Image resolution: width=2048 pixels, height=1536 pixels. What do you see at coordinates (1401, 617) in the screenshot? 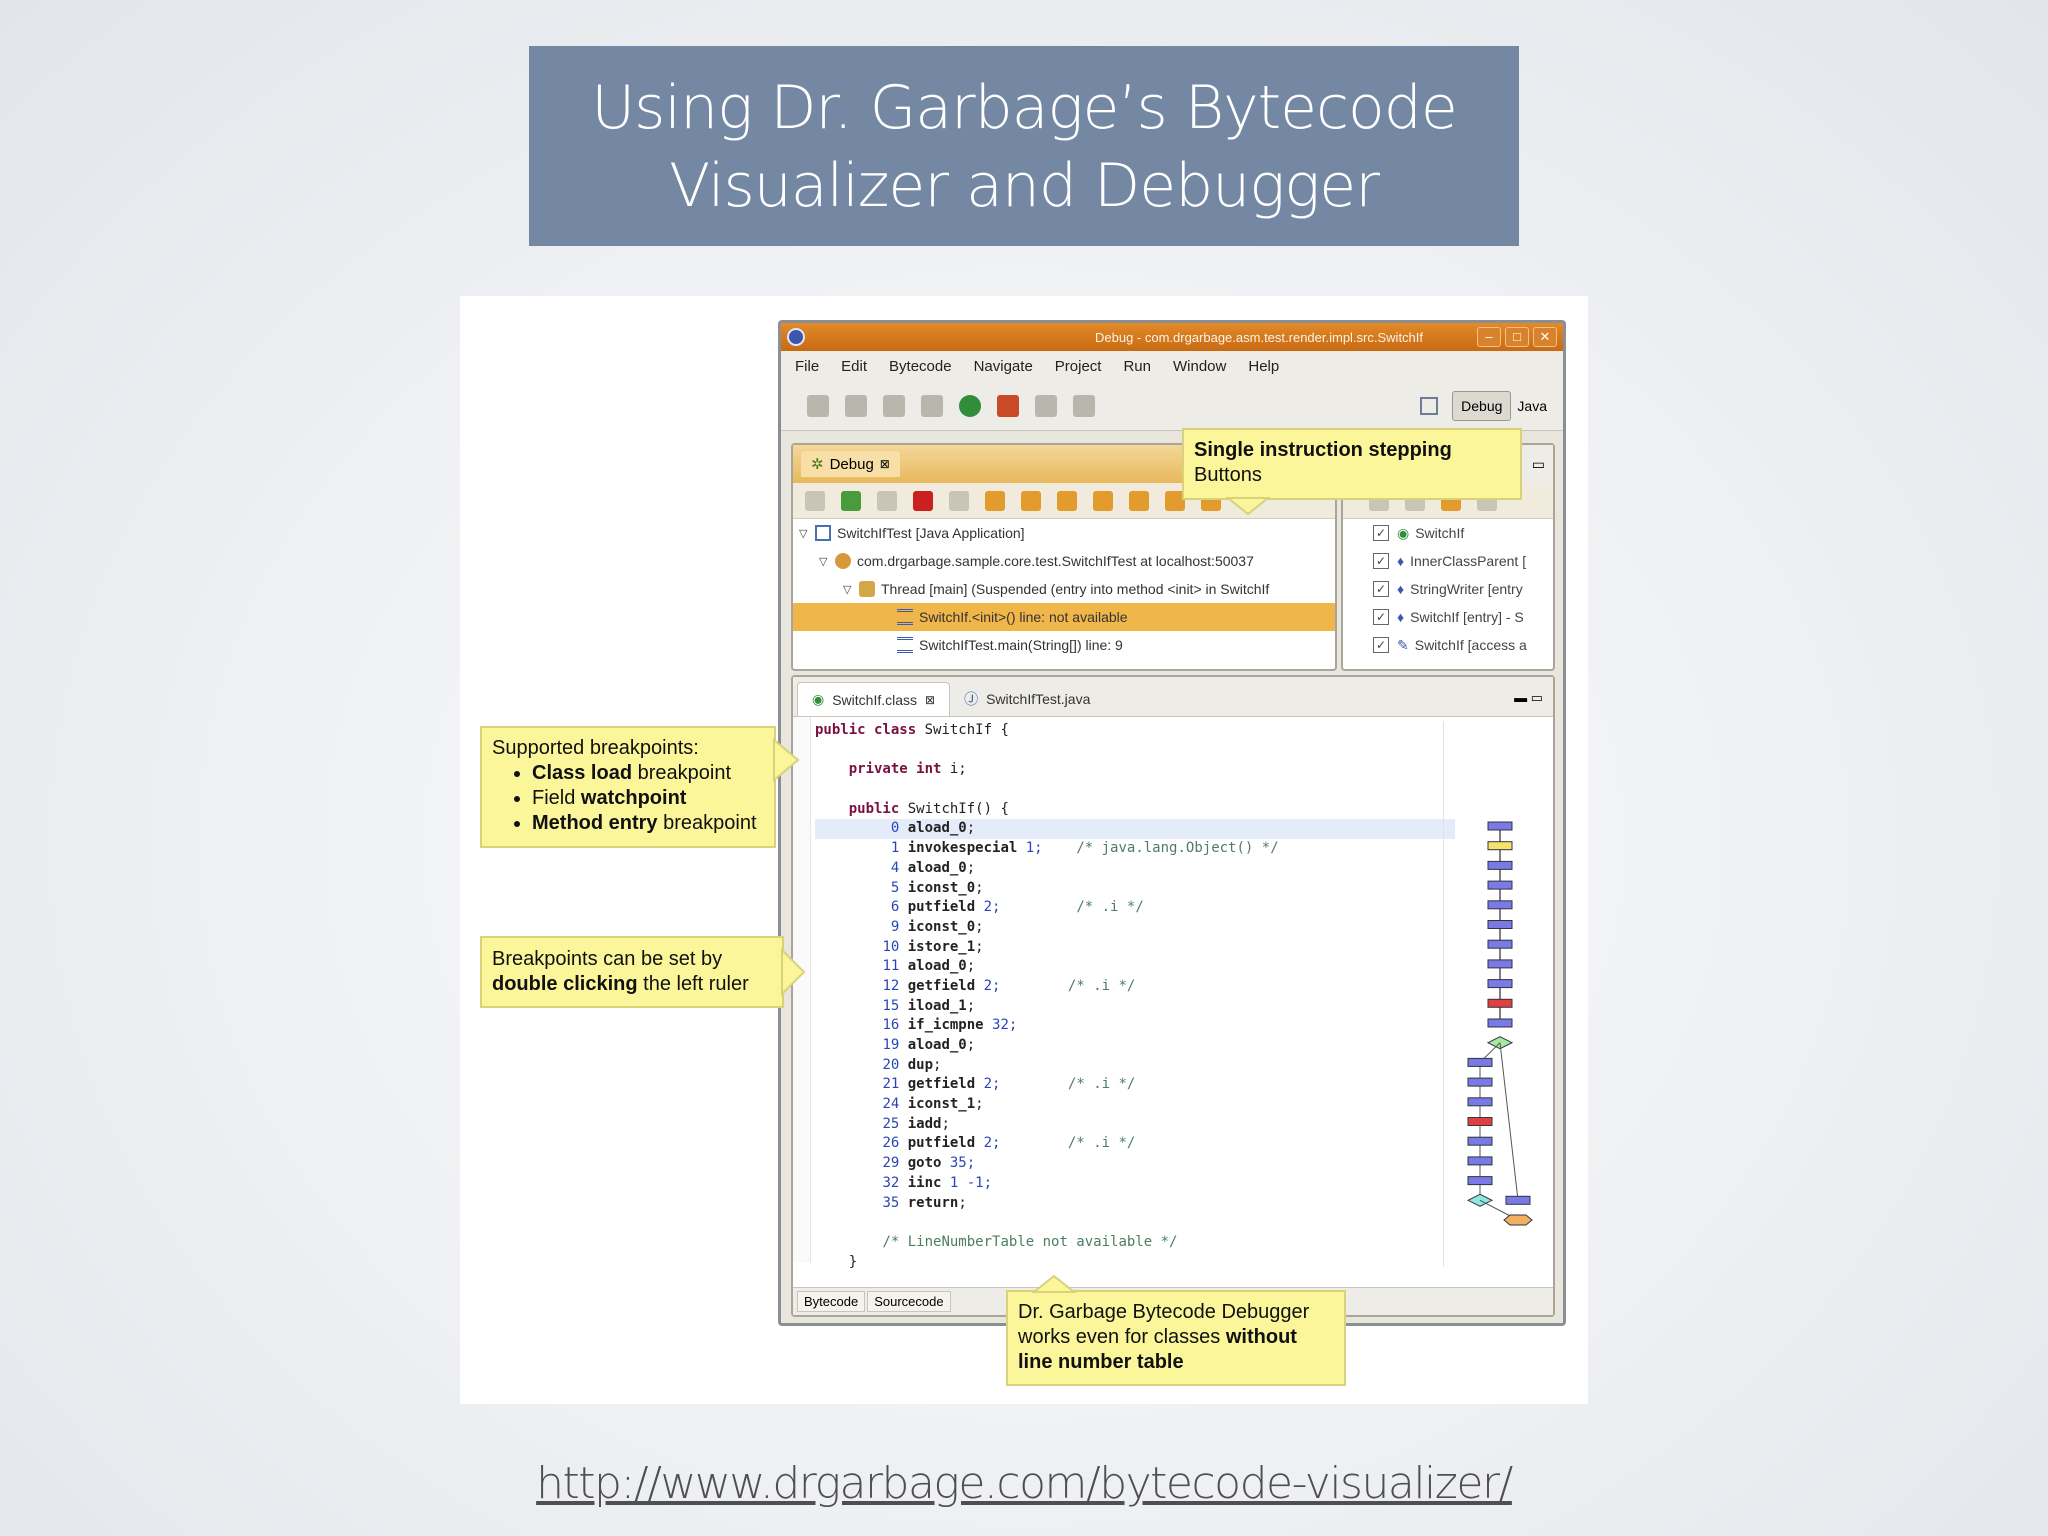
I see `method-entry-icon: ♦` at bounding box center [1401, 617].